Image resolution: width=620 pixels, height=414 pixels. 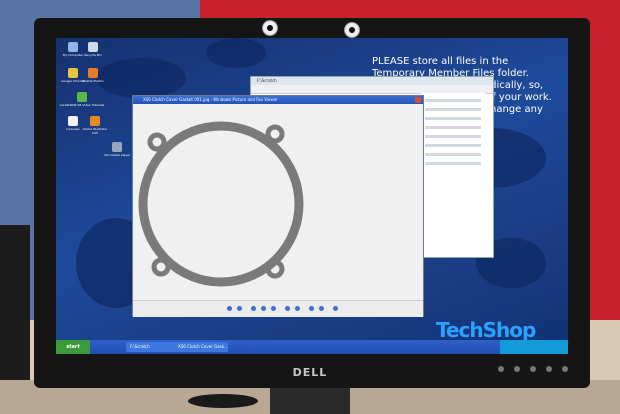 I want to click on monitor-stand, so click(x=310, y=400).